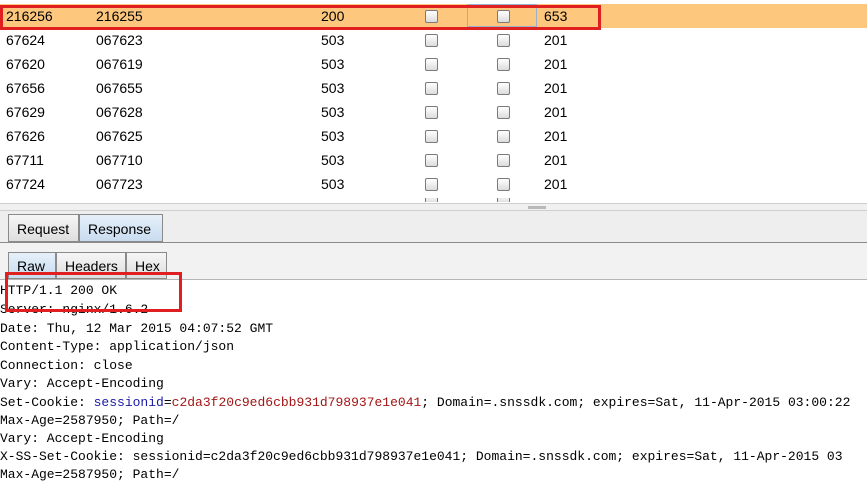  What do you see at coordinates (119, 40) in the screenshot?
I see `payload-cell: 067623` at bounding box center [119, 40].